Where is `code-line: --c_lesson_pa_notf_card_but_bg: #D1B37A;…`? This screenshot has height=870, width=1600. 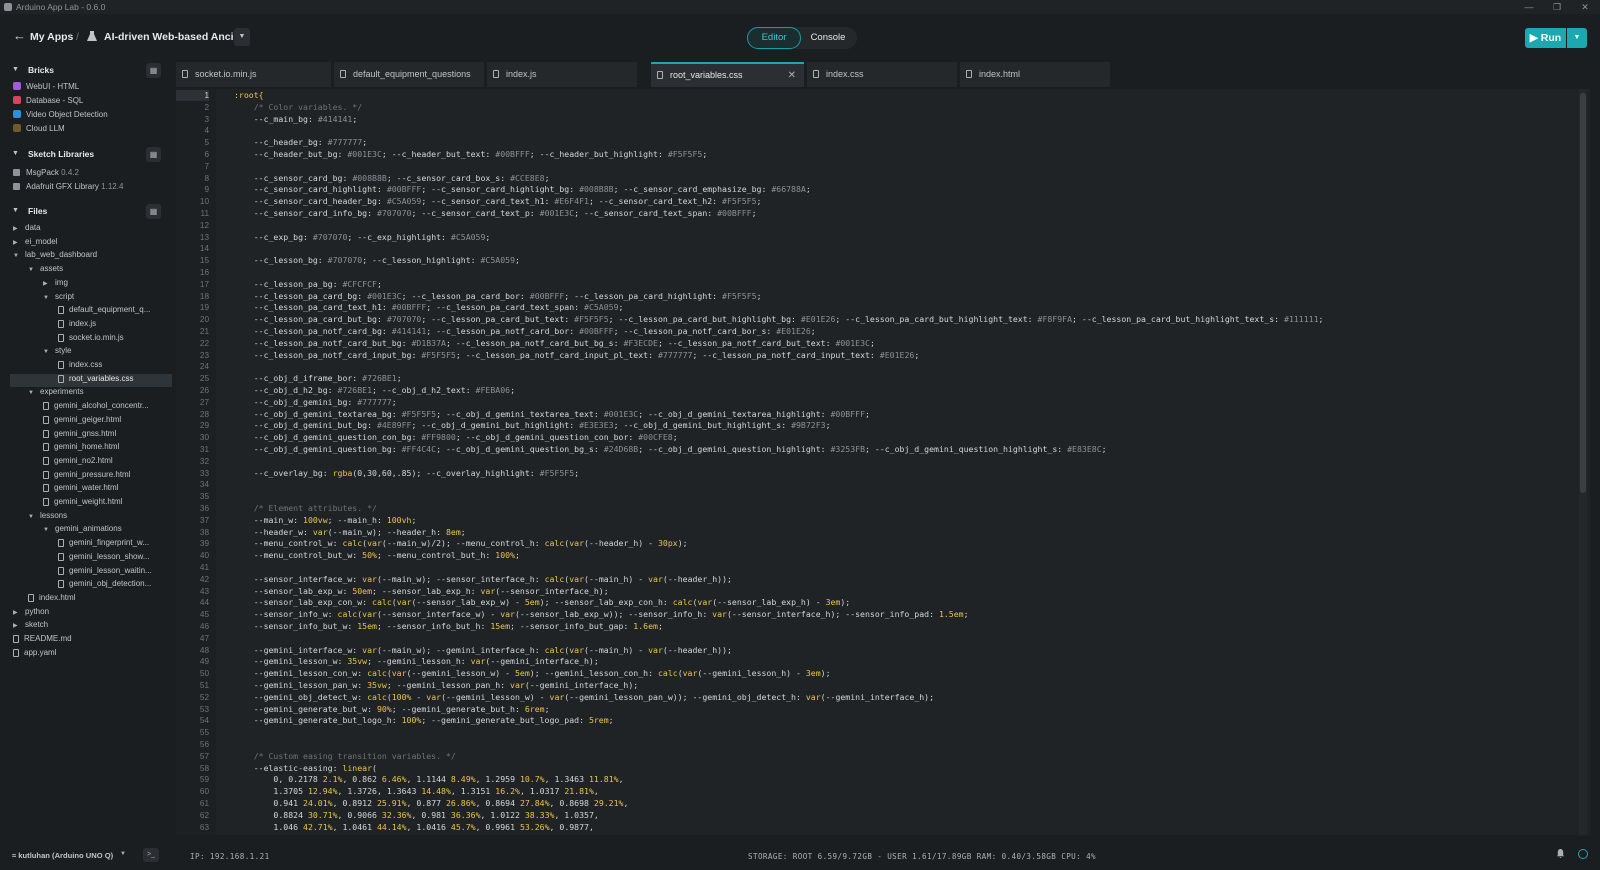
code-line: --c_lesson_pa_notf_card_but_bg: #D1B37A;… is located at coordinates (554, 344).